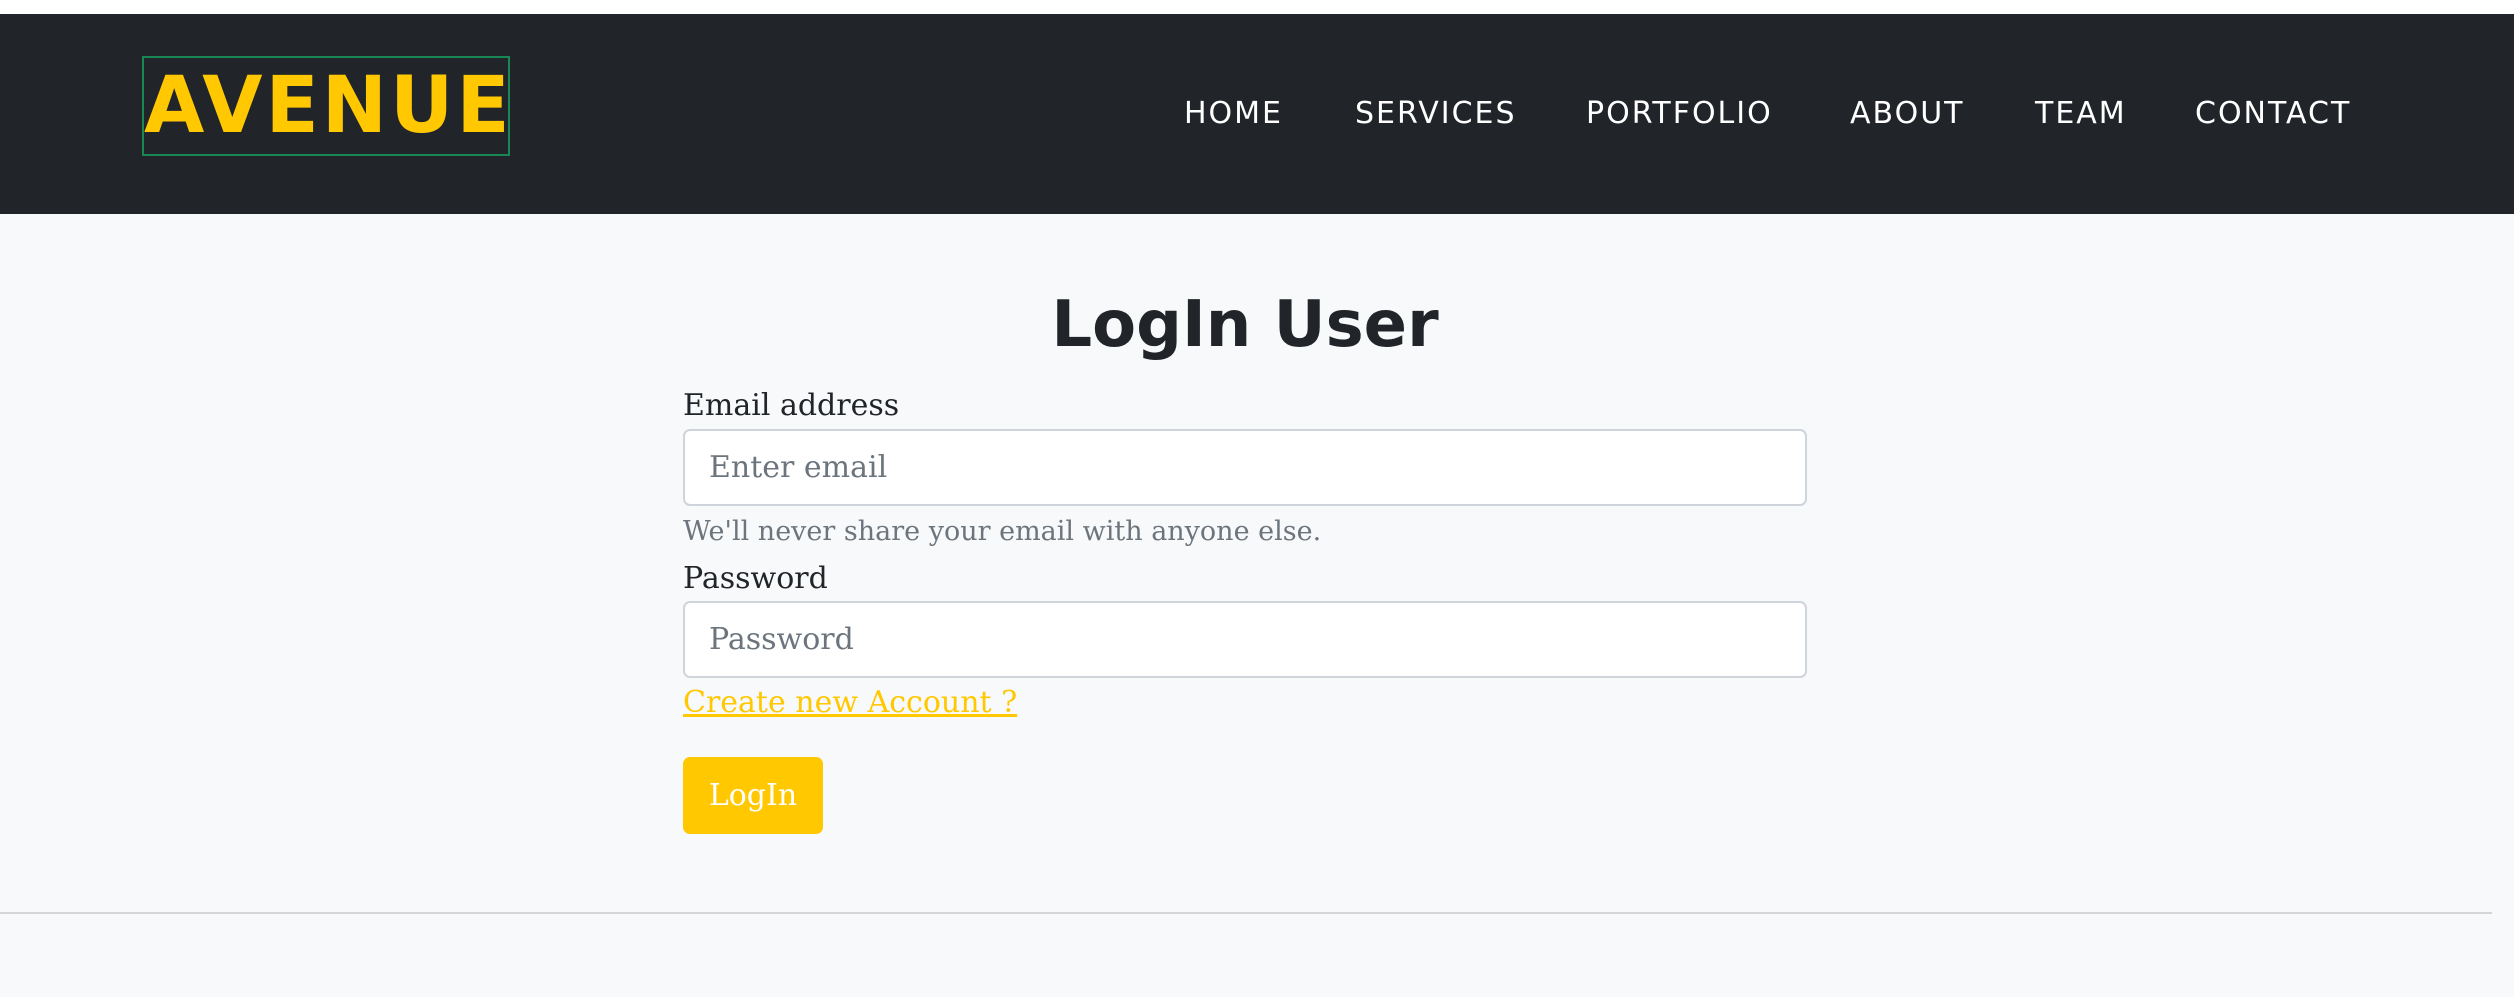  Describe the element at coordinates (1245, 467) in the screenshot. I see `email-field` at that location.